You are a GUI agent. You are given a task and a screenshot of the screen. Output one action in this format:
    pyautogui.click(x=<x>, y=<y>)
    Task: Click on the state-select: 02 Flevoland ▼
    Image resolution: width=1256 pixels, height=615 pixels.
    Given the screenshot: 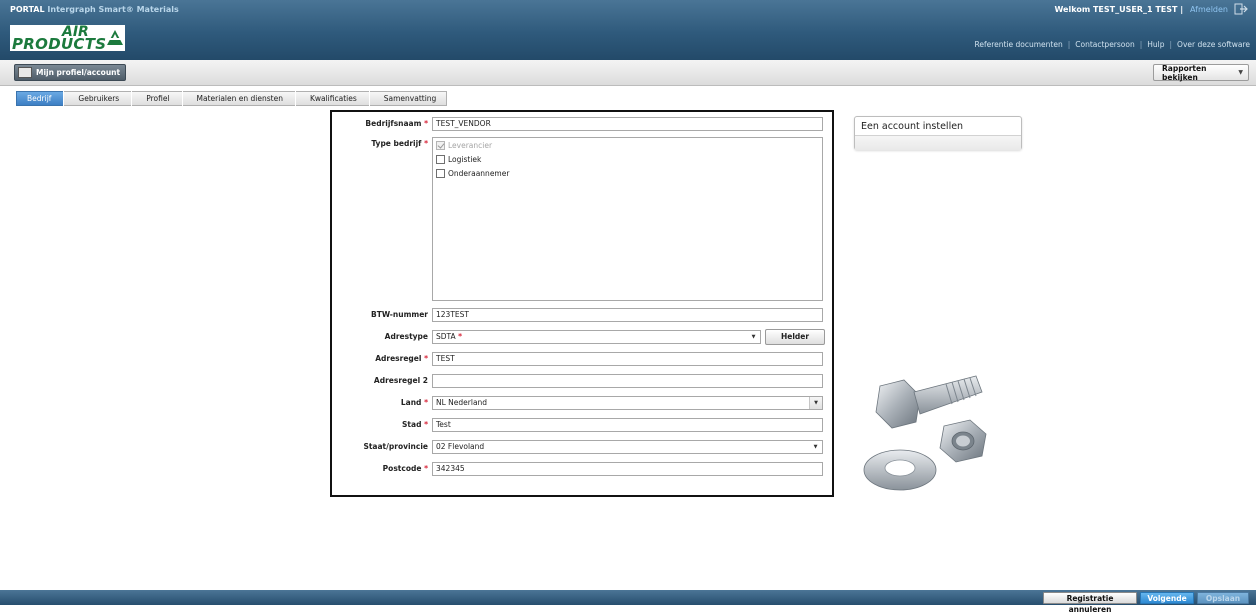 What is the action you would take?
    pyautogui.click(x=627, y=447)
    